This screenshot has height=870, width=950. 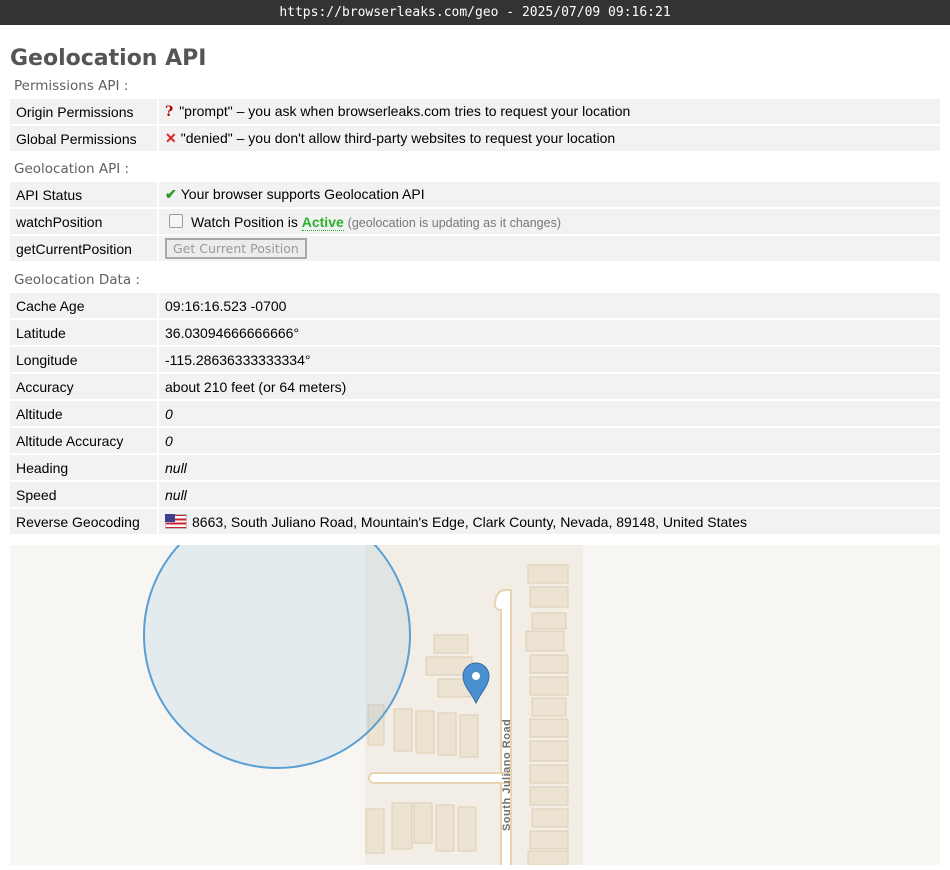 I want to click on table-row: Speed null, so click(x=475, y=494).